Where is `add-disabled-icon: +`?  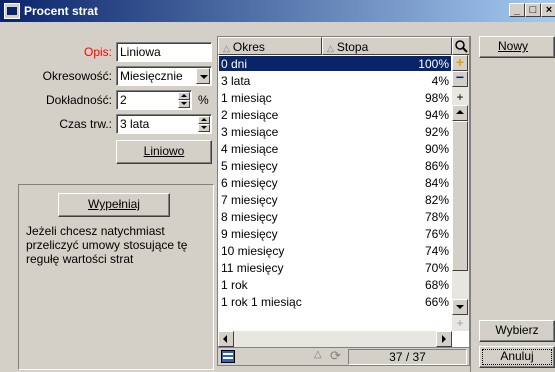
add-disabled-icon: + is located at coordinates (460, 323).